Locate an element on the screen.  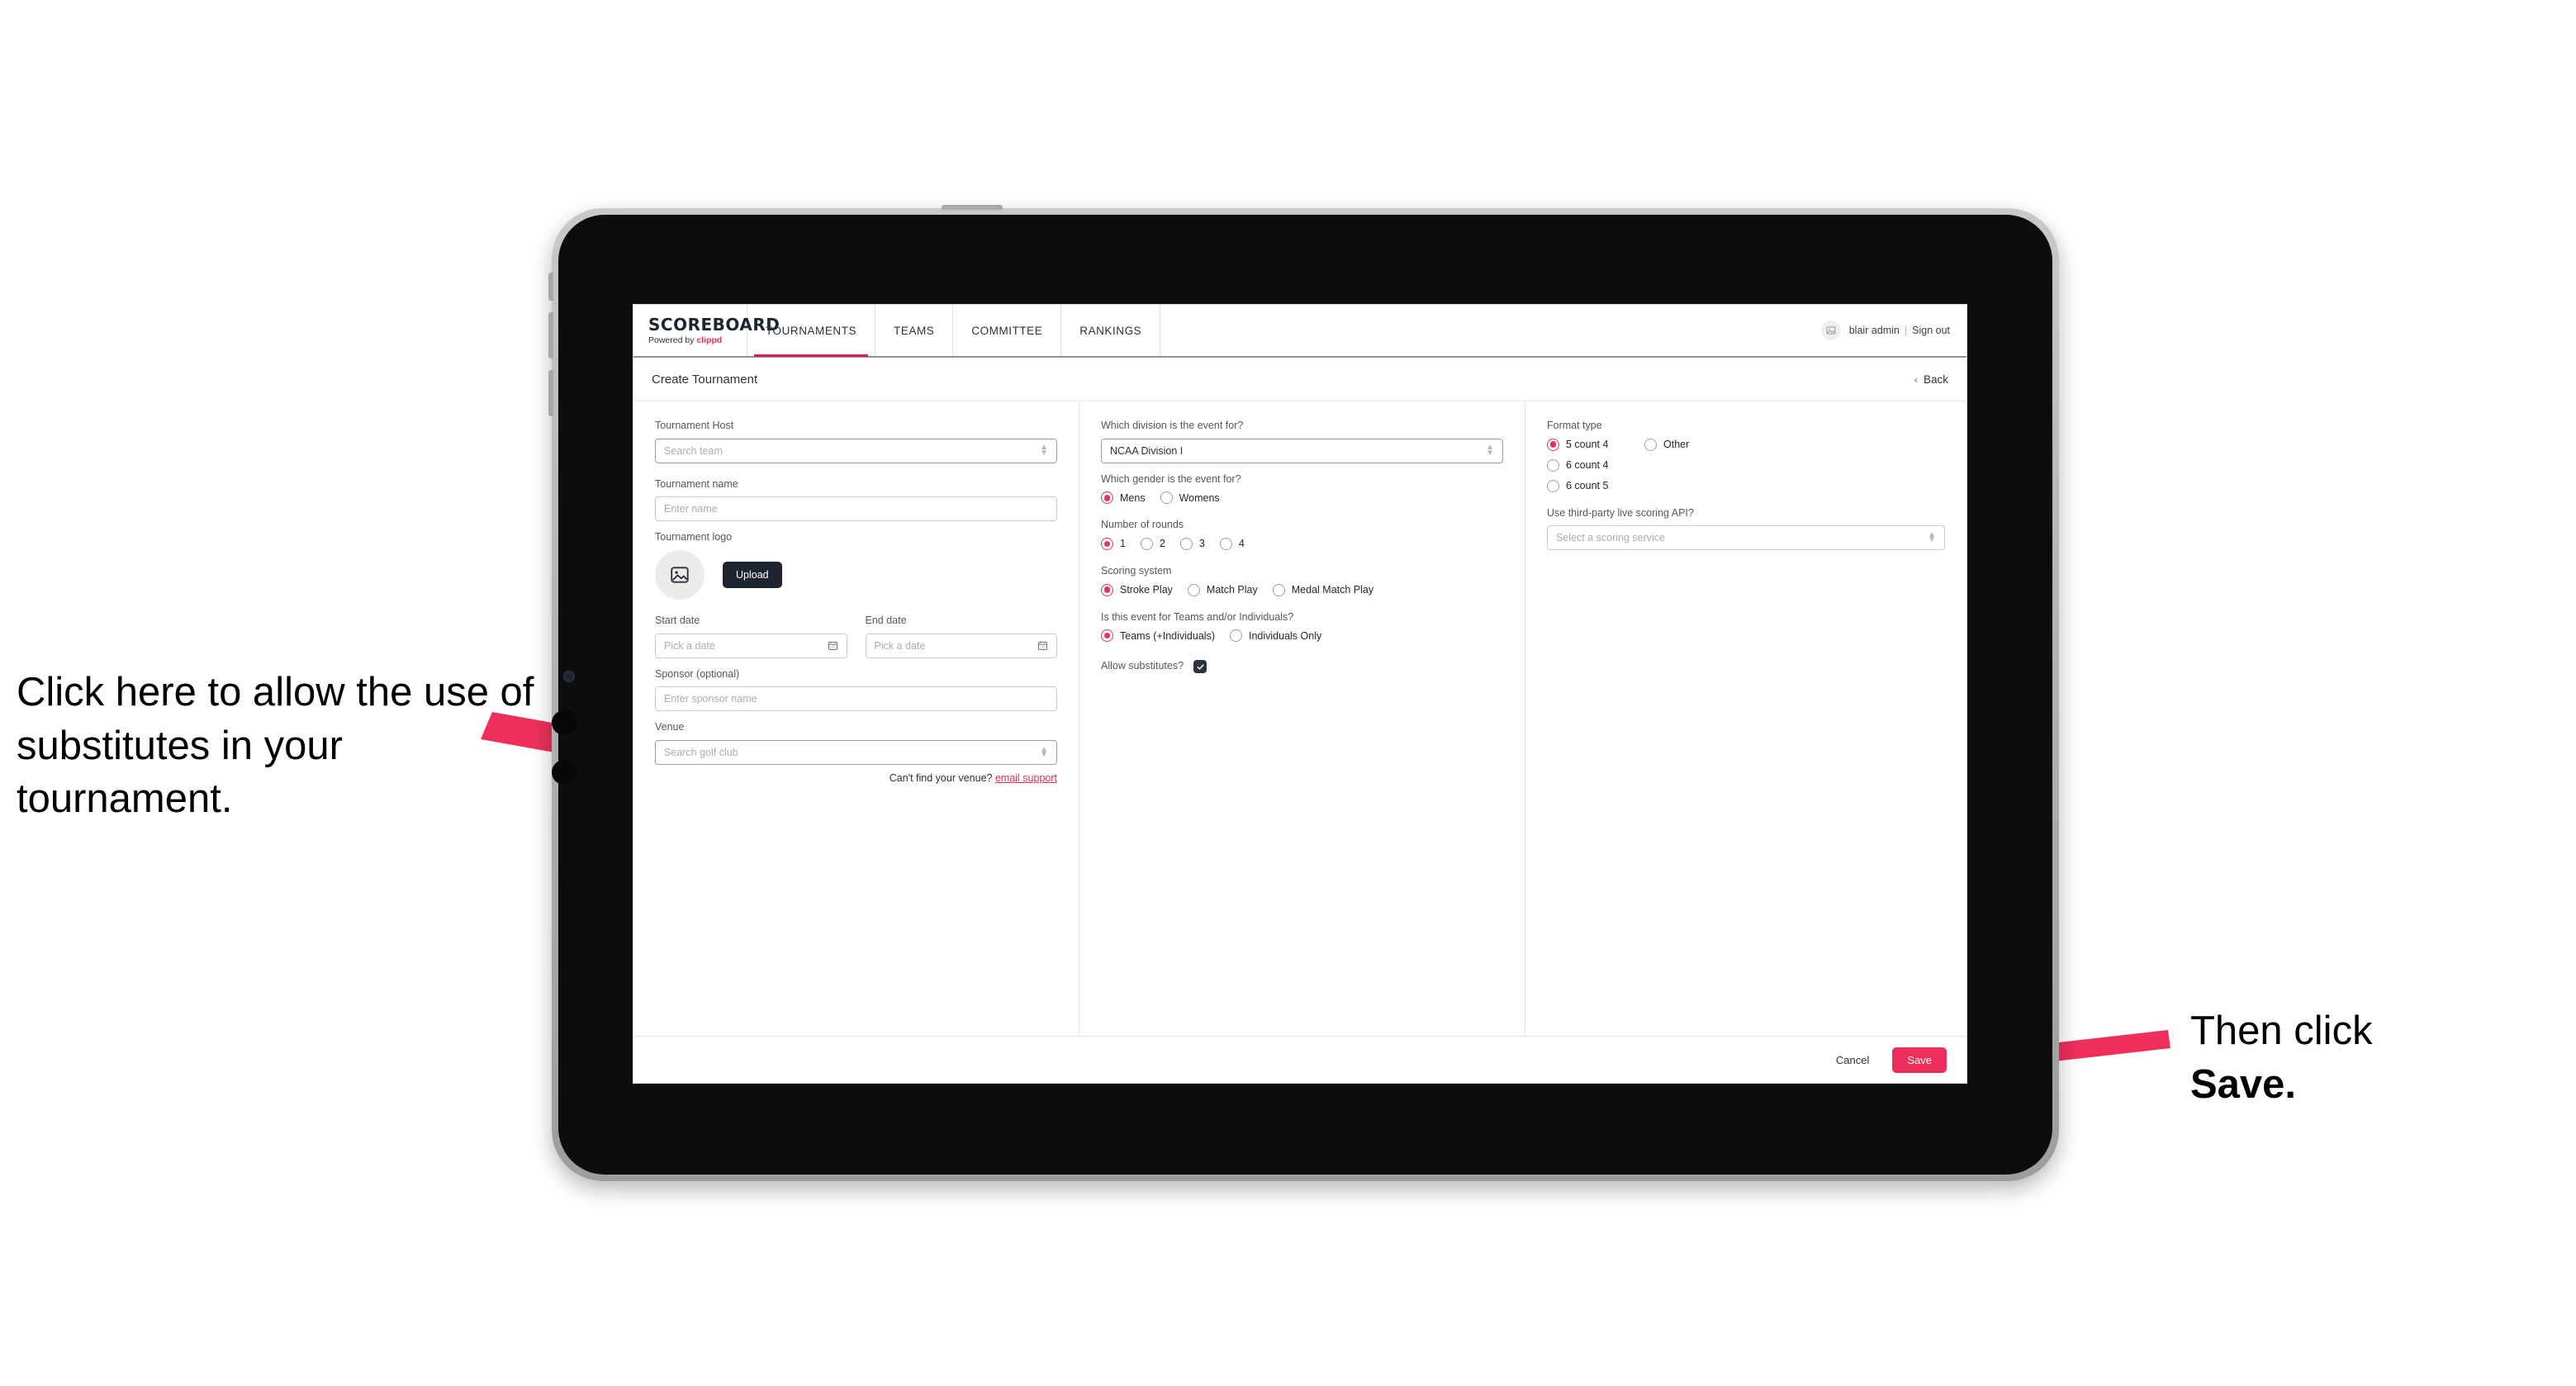
scoring-api-label: Use third-party live scoring API? is located at coordinates (1620, 512).